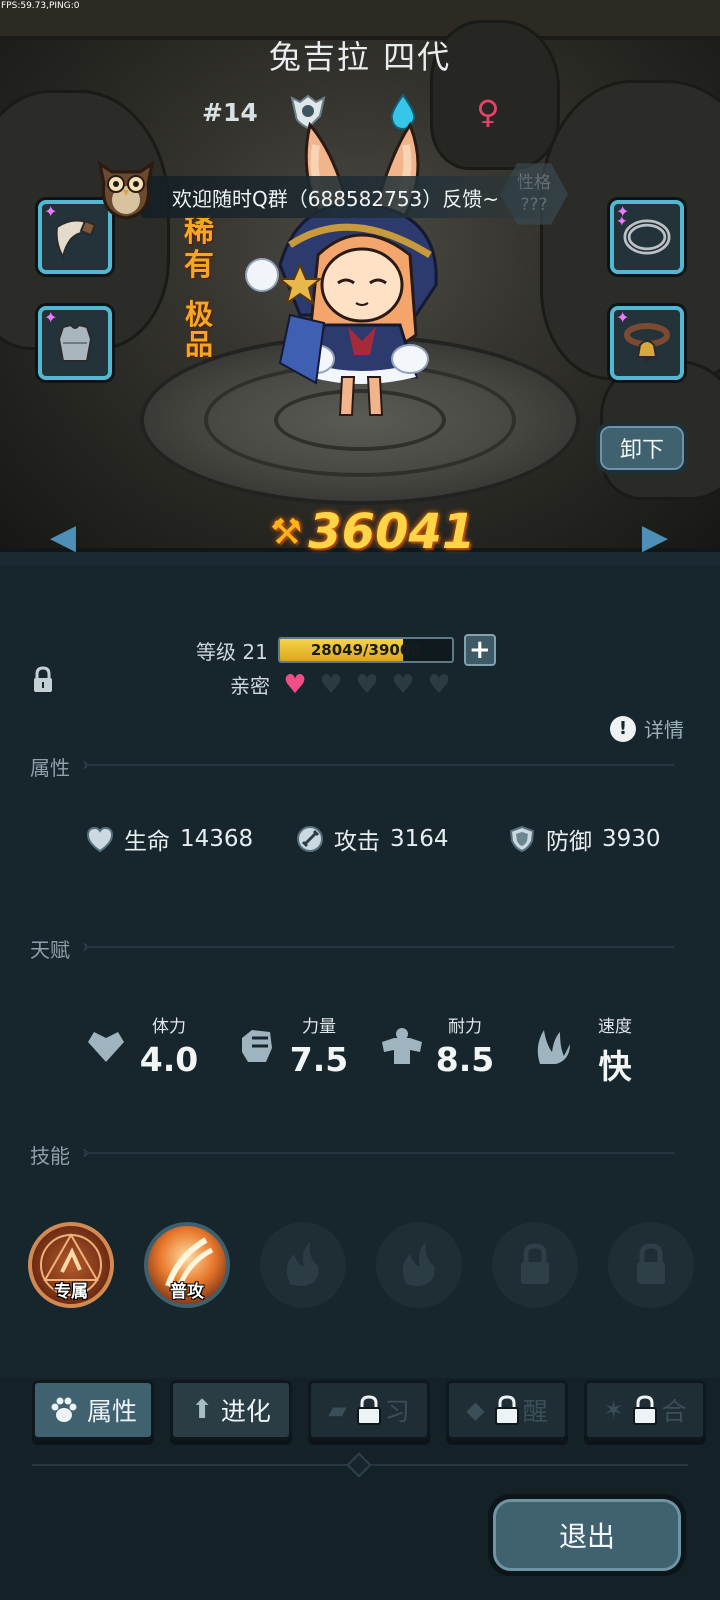 Image resolution: width=720 pixels, height=1600 pixels. I want to click on hero-name: 兔吉拉 四代, so click(360, 57).